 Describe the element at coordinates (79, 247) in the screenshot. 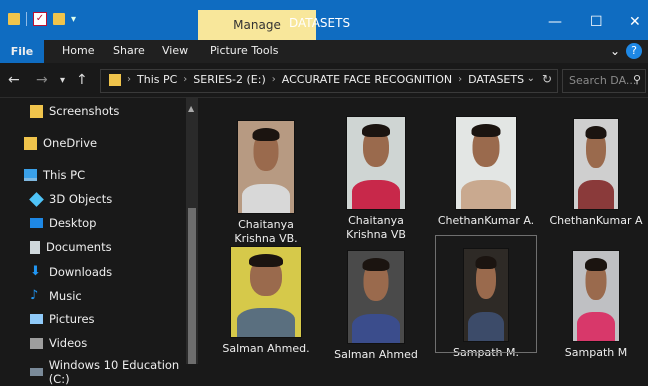

I see `sidebar-item-label: Documents` at that location.